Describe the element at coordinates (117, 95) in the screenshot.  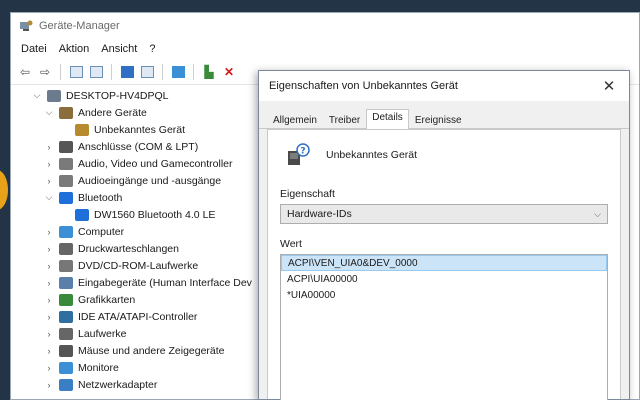
I see `tree-item-label: DESKTOP-HV4DPQL` at that location.